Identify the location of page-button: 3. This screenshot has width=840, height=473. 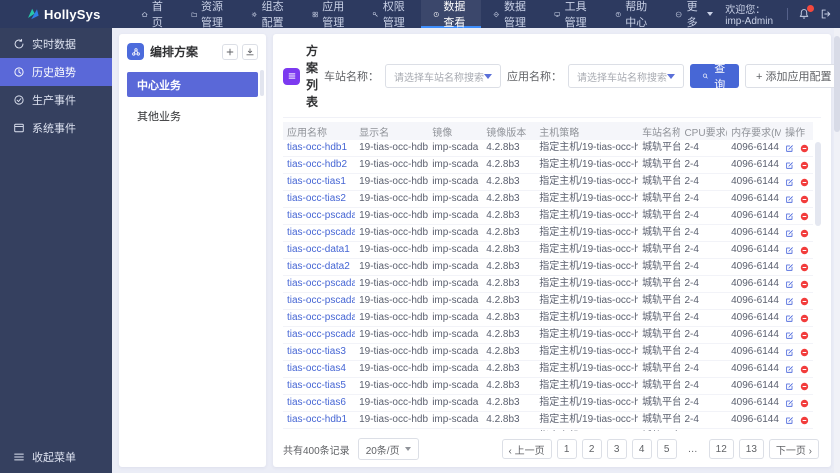
(616, 449).